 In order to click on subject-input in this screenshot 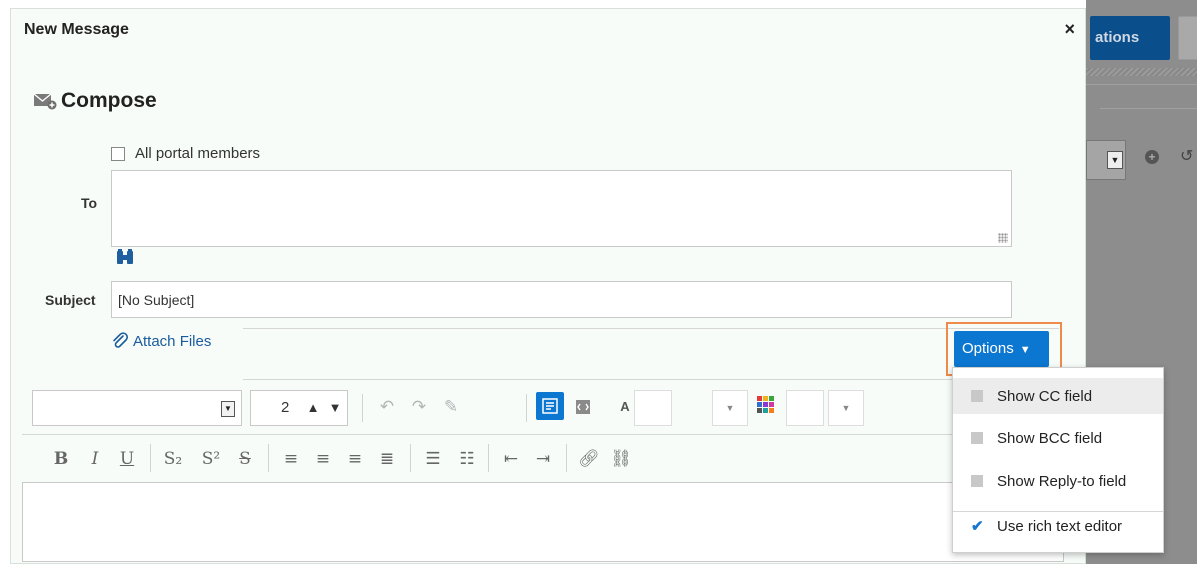, I will do `click(561, 299)`.